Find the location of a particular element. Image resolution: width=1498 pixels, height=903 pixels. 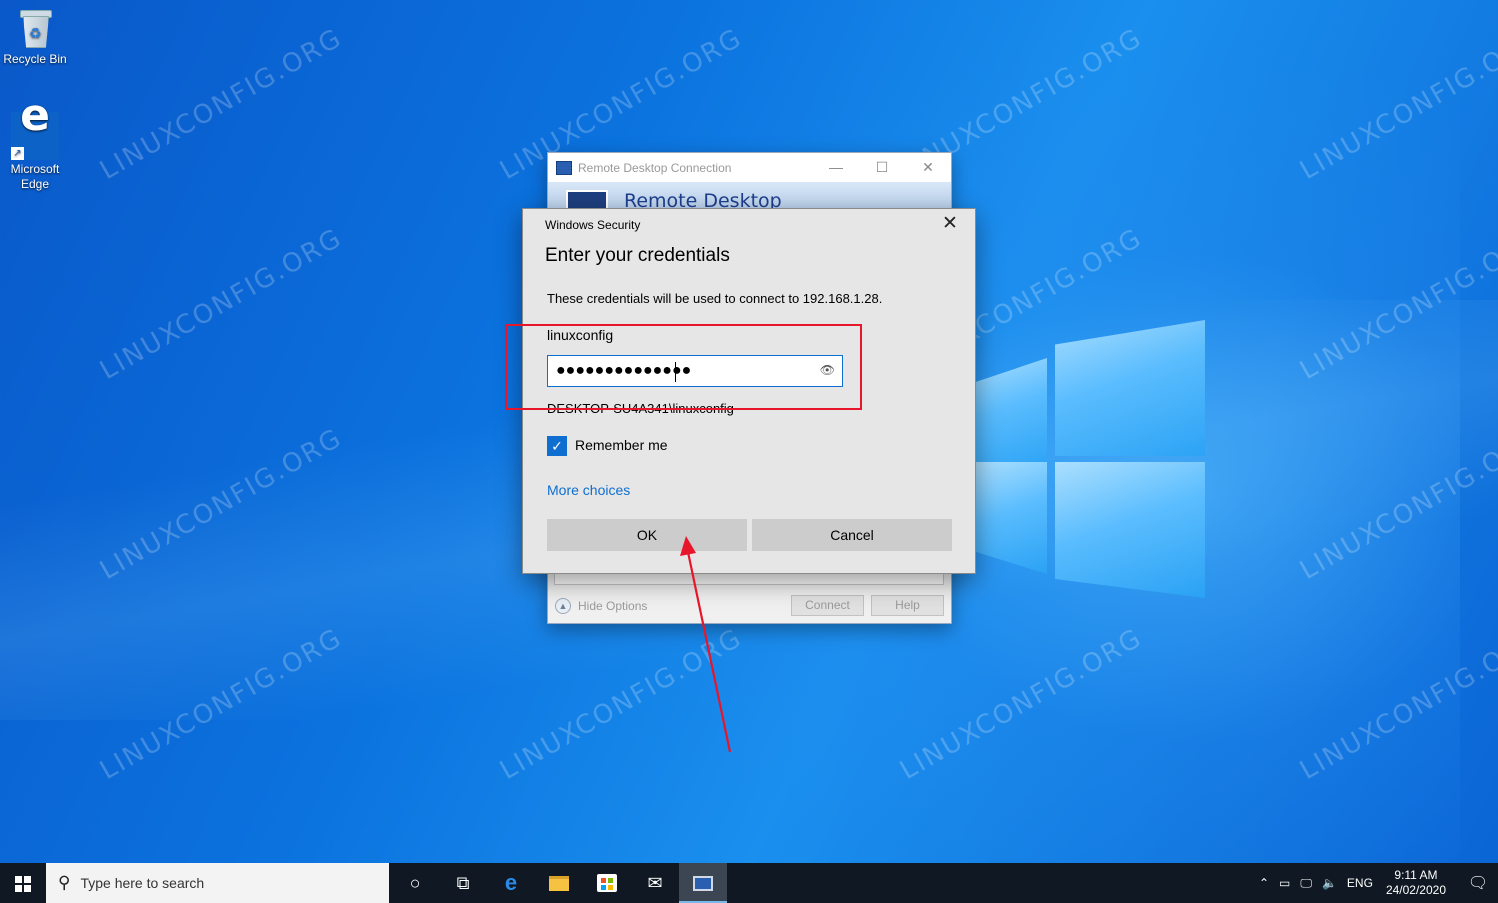

clock: 9:11 AM 24/02/2020 is located at coordinates (1416, 883).